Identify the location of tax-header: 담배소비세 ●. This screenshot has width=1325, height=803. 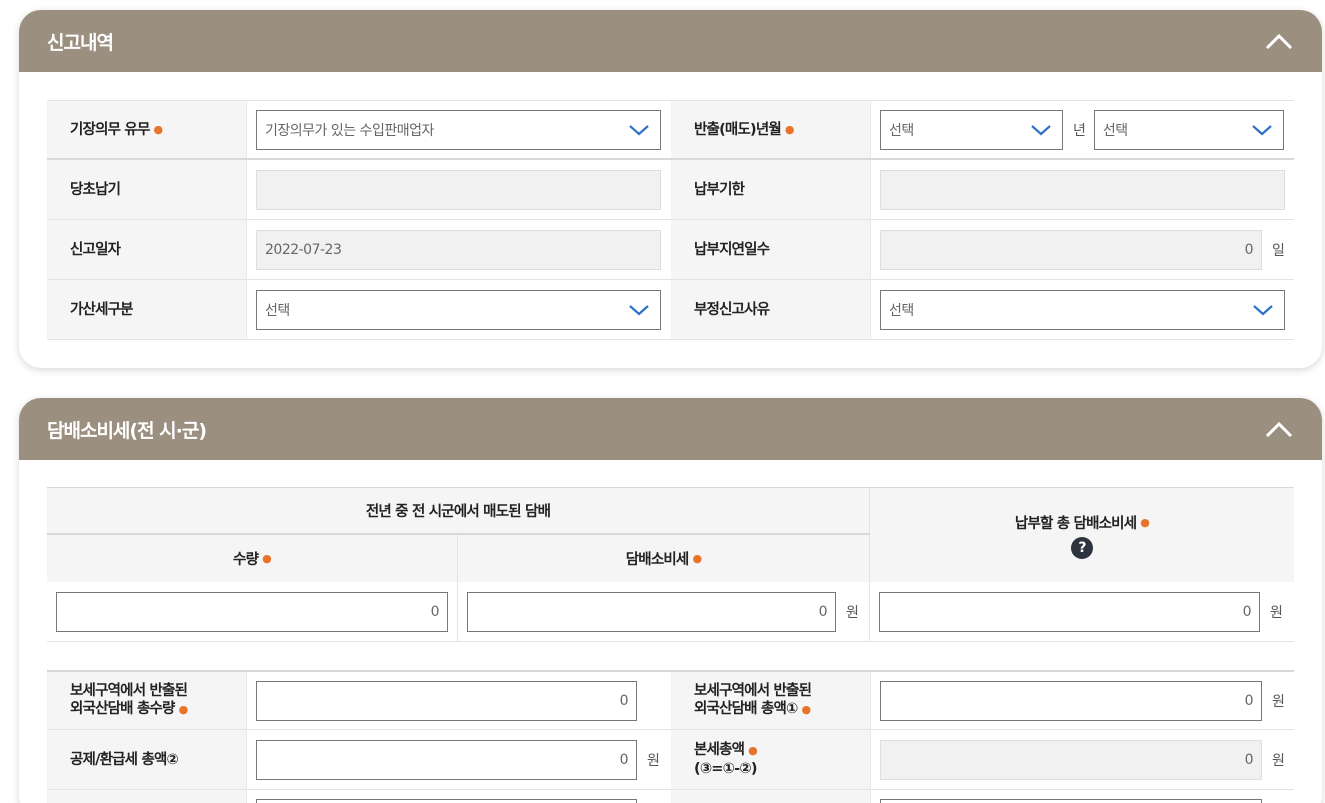
(664, 558).